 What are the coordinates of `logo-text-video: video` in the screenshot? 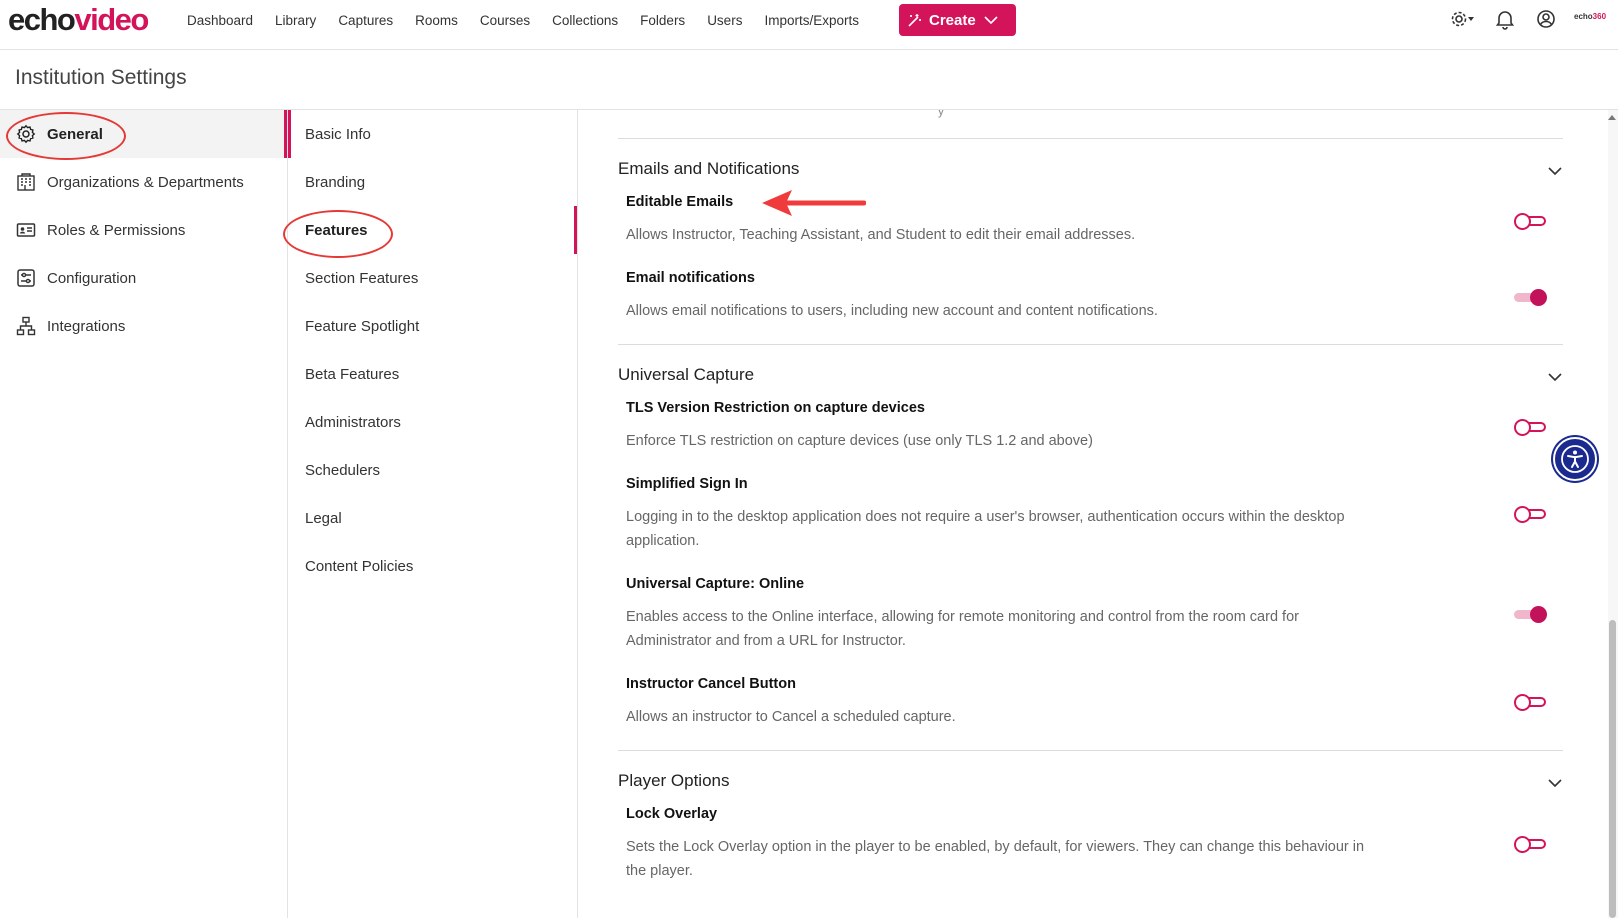 It's located at (111, 19).